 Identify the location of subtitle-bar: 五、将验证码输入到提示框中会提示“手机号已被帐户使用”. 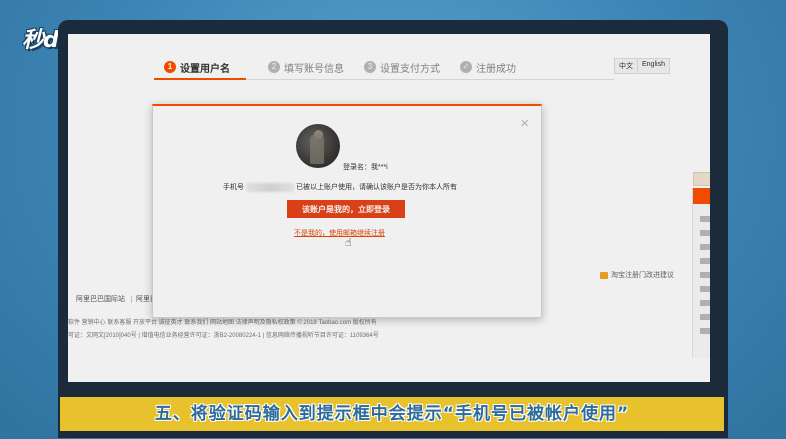
(392, 414).